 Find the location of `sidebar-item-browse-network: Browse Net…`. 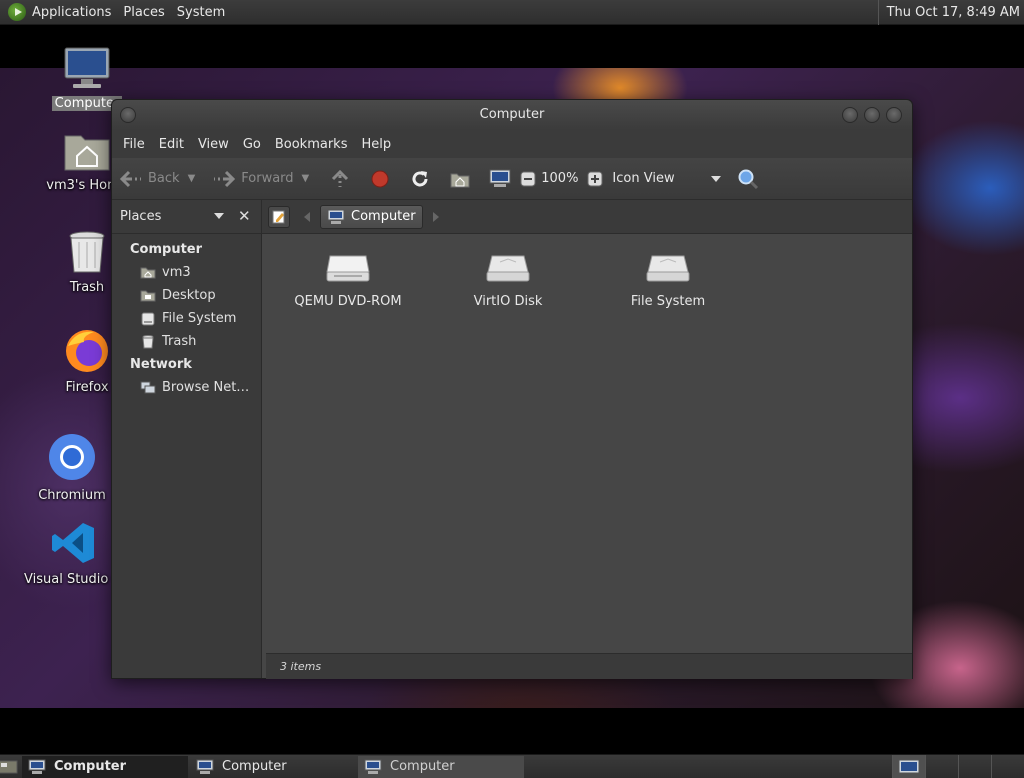

sidebar-item-browse-network: Browse Net… is located at coordinates (186, 387).